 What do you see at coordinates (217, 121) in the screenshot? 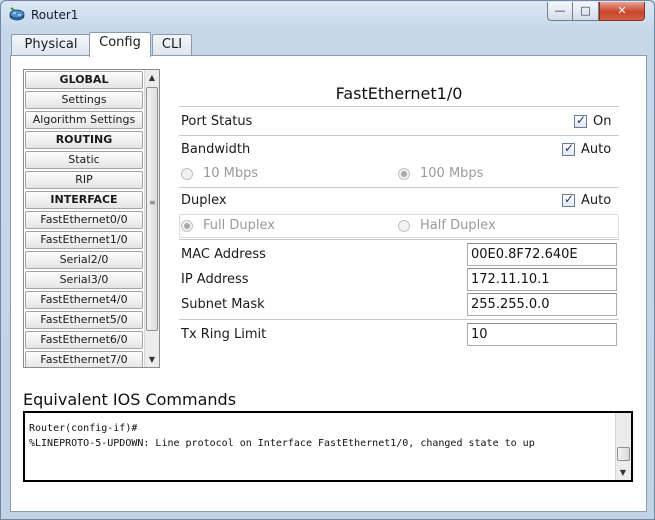
I see `port-status-label: Port Status` at bounding box center [217, 121].